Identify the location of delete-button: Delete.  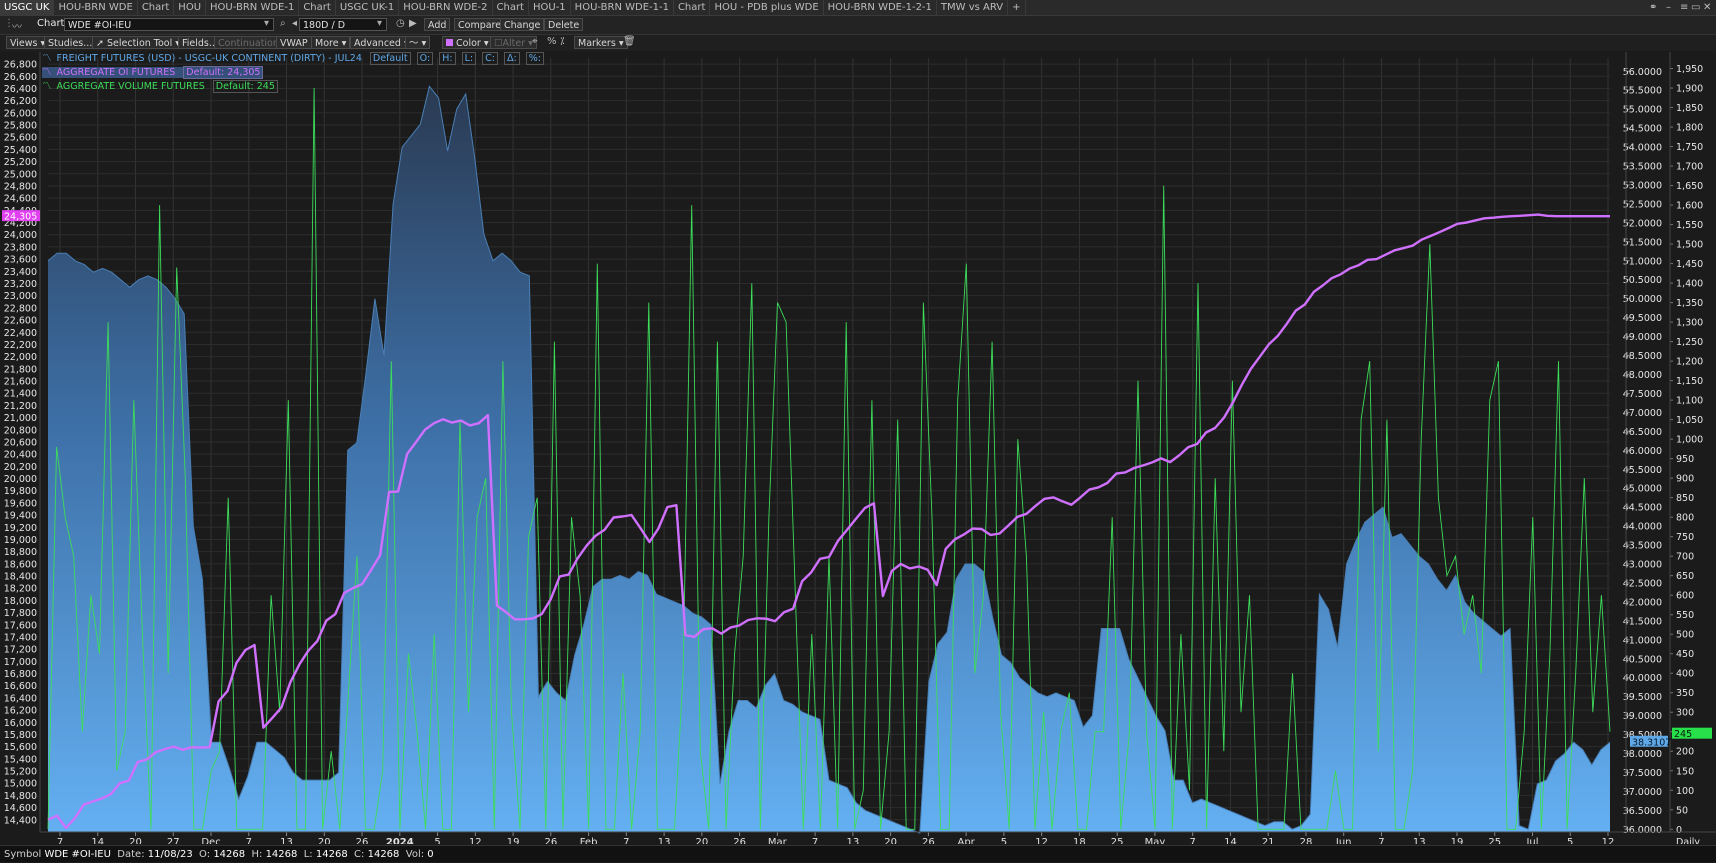
(564, 24).